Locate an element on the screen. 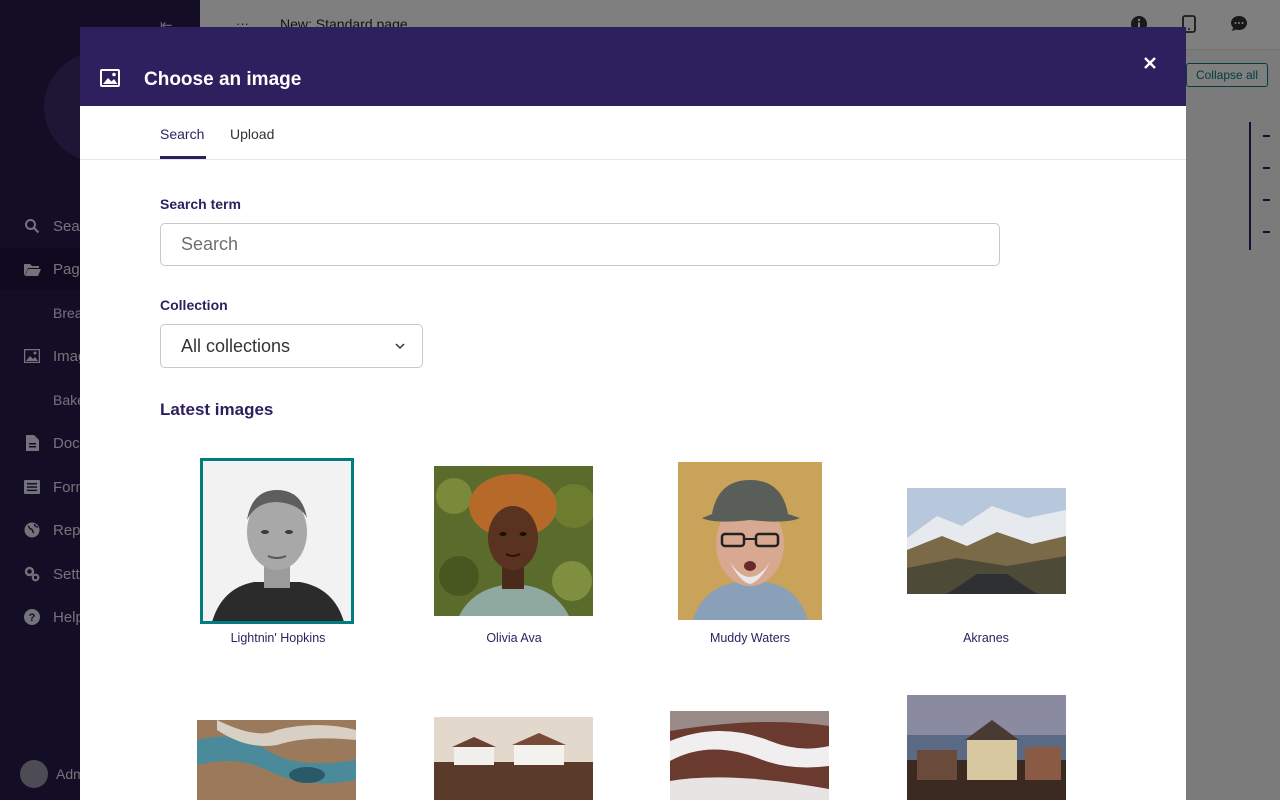 Image resolution: width=1280 pixels, height=800 pixels. collection-select: All collections is located at coordinates (291, 346).